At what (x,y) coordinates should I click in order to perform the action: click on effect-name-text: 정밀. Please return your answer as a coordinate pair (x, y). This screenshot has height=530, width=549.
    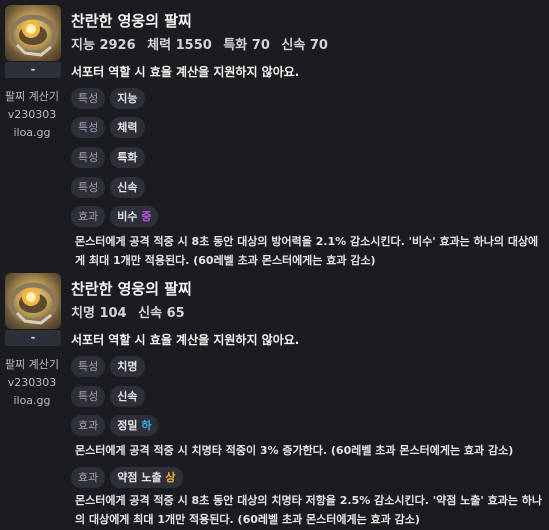
    Looking at the image, I should click on (127, 425).